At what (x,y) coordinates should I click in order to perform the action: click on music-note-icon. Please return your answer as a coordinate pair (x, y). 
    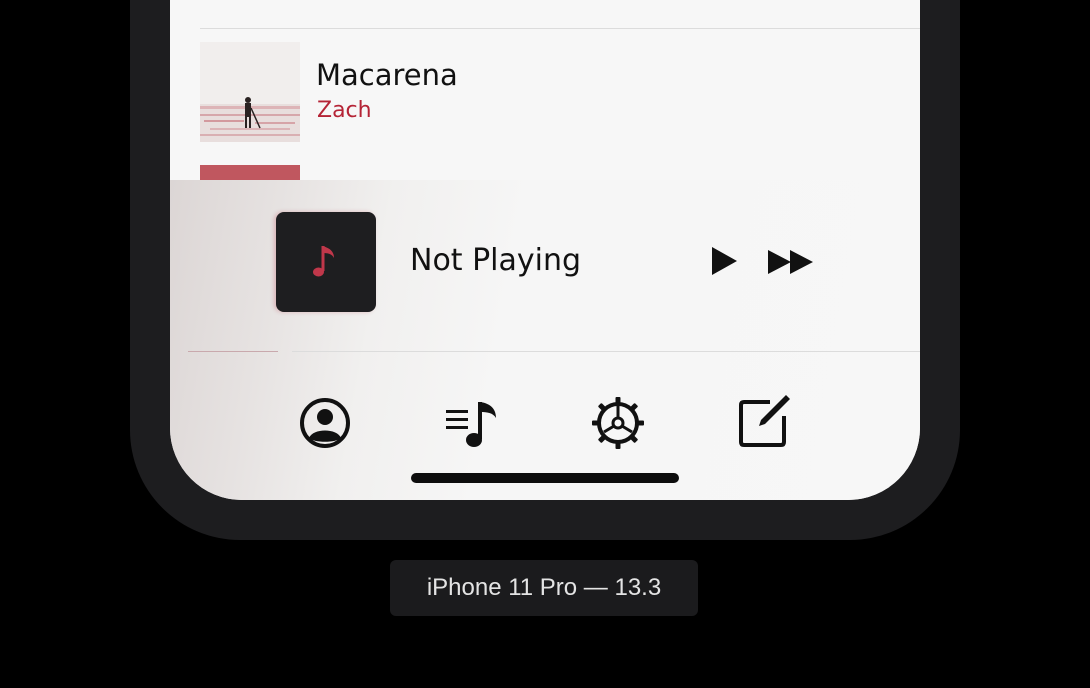
    Looking at the image, I should click on (323, 261).